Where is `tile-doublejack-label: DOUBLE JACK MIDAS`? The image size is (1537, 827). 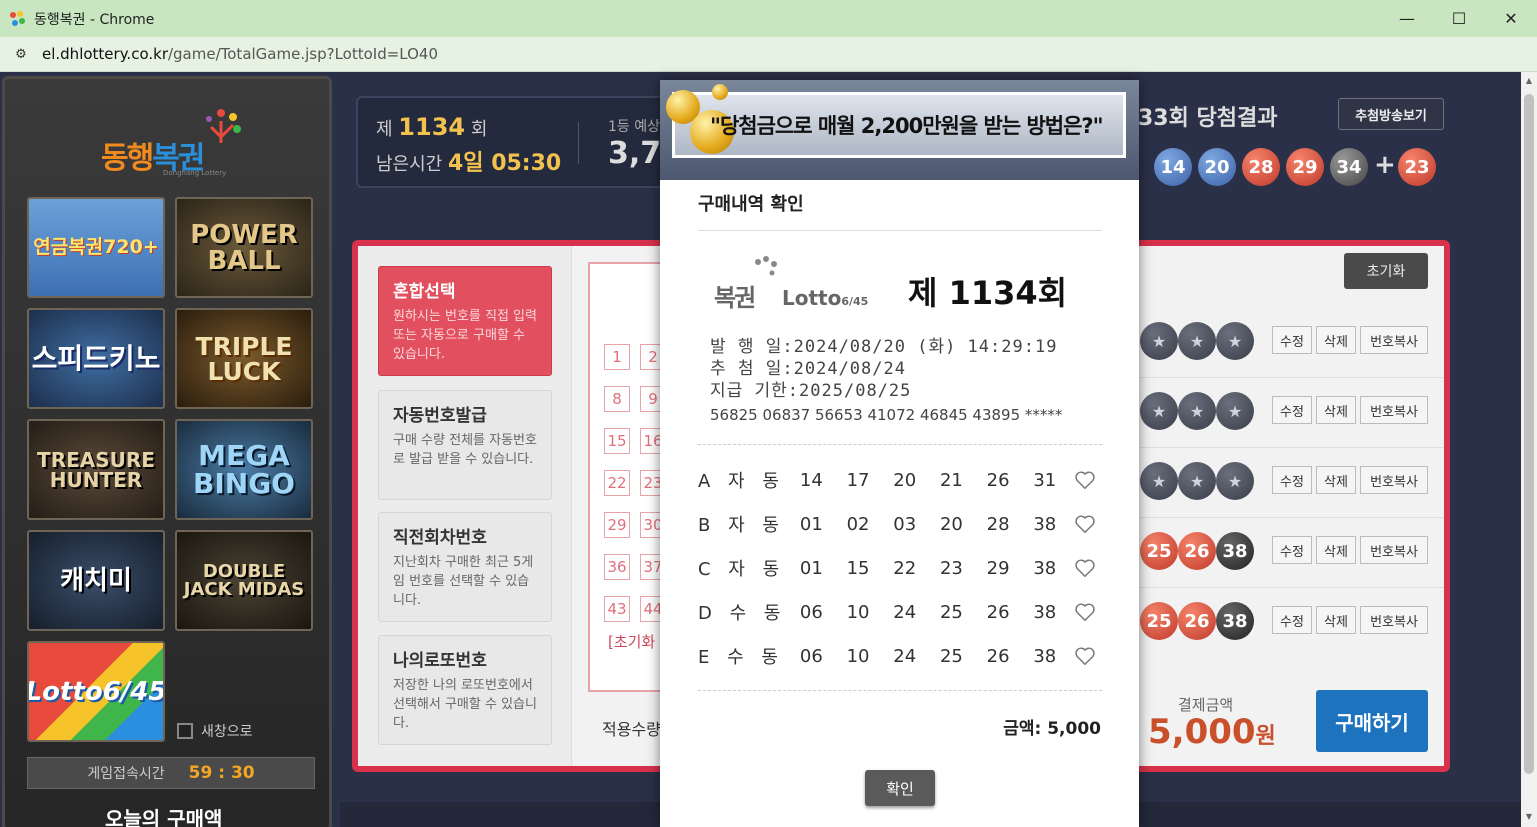 tile-doublejack-label: DOUBLE JACK MIDAS is located at coordinates (244, 580).